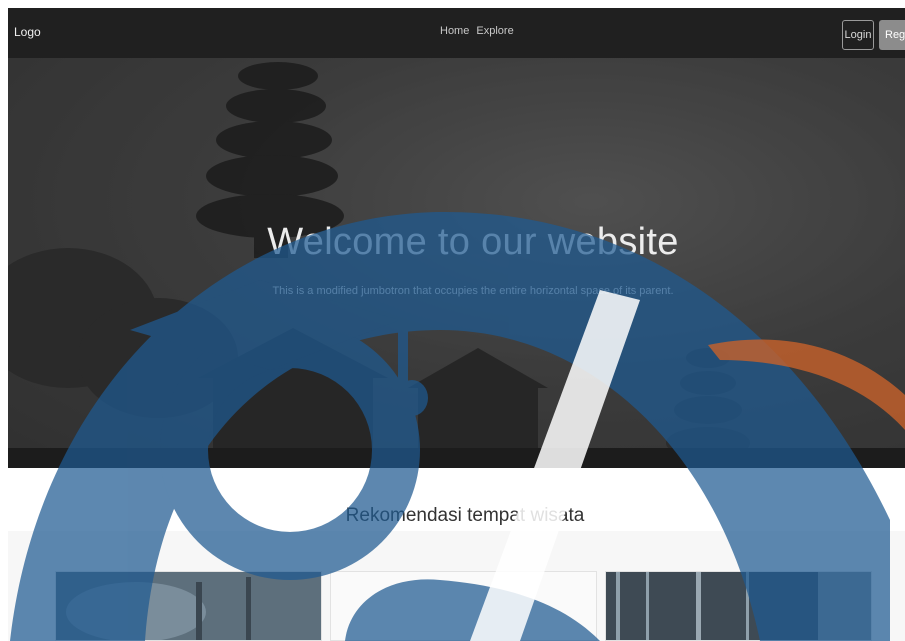  What do you see at coordinates (473, 242) in the screenshot?
I see `hero-title: Welcome to our website` at bounding box center [473, 242].